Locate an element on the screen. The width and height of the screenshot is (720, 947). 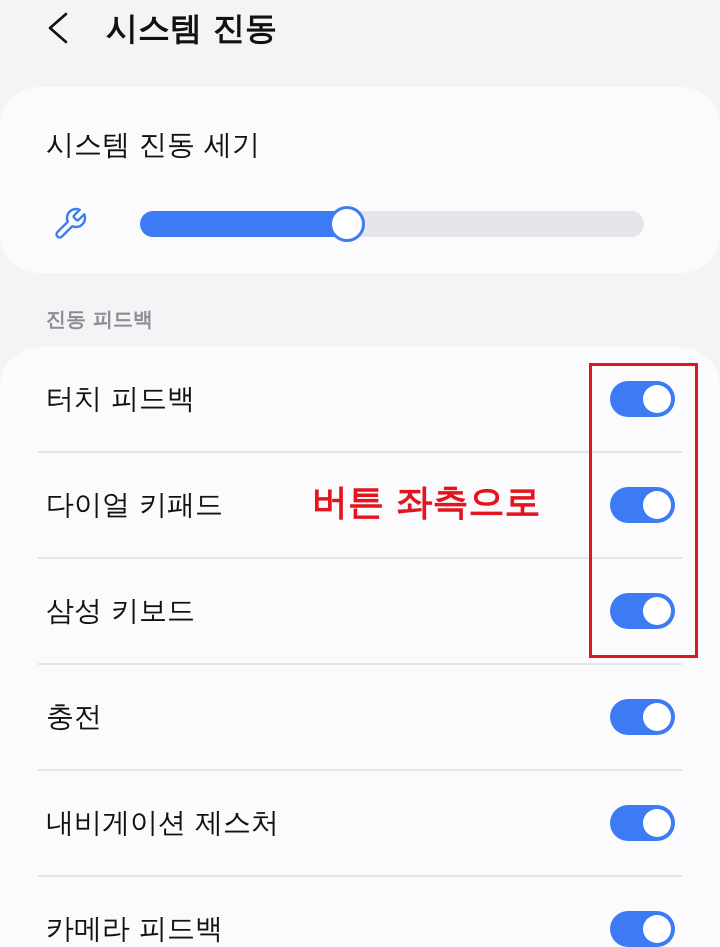
back-button is located at coordinates (58, 28).